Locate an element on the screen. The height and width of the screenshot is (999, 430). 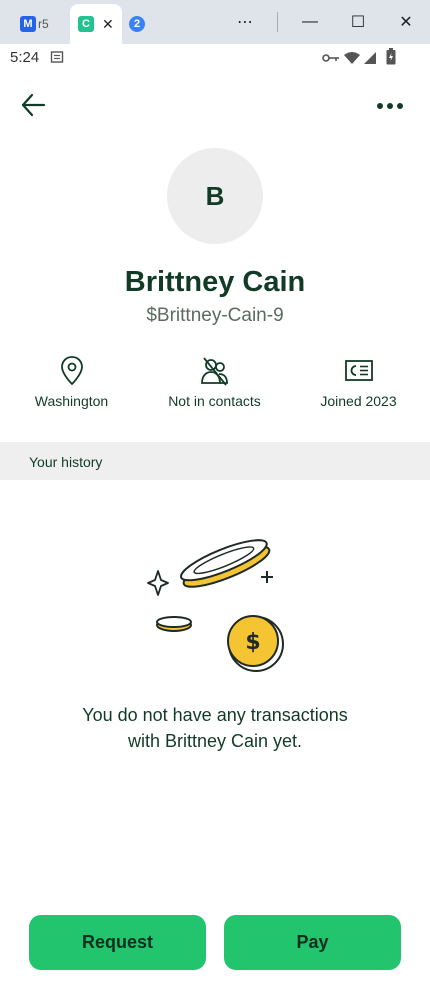
divider is located at coordinates (277, 22).